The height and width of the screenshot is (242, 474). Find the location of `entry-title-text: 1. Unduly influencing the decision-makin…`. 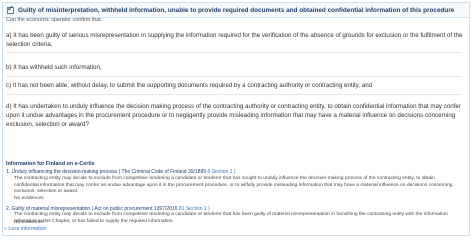

entry-title-text: 1. Unduly influencing the decision-makin… is located at coordinates (62, 172).